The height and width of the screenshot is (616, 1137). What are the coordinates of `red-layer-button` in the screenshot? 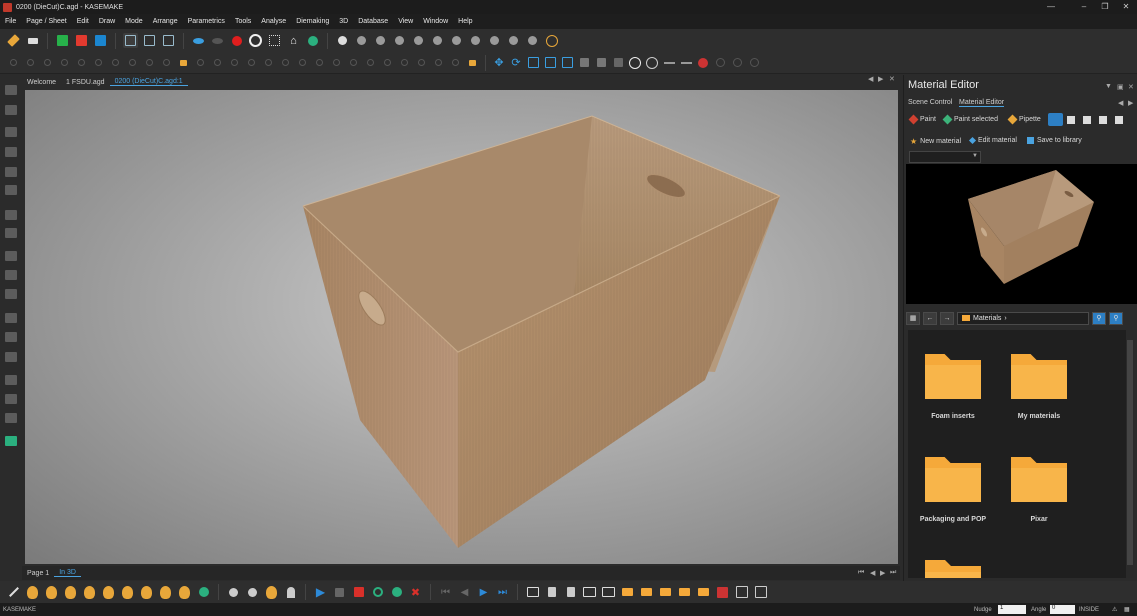 It's located at (81, 40).